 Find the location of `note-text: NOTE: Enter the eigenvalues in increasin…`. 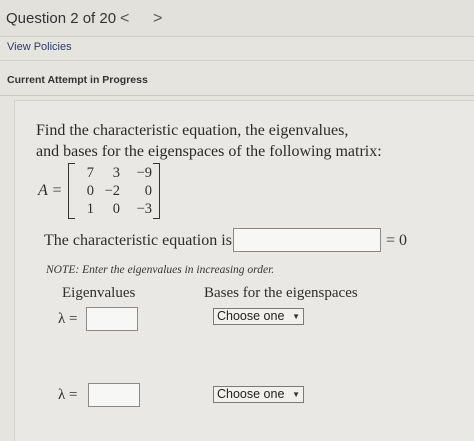

note-text: NOTE: Enter the eigenvalues in increasin… is located at coordinates (160, 270).